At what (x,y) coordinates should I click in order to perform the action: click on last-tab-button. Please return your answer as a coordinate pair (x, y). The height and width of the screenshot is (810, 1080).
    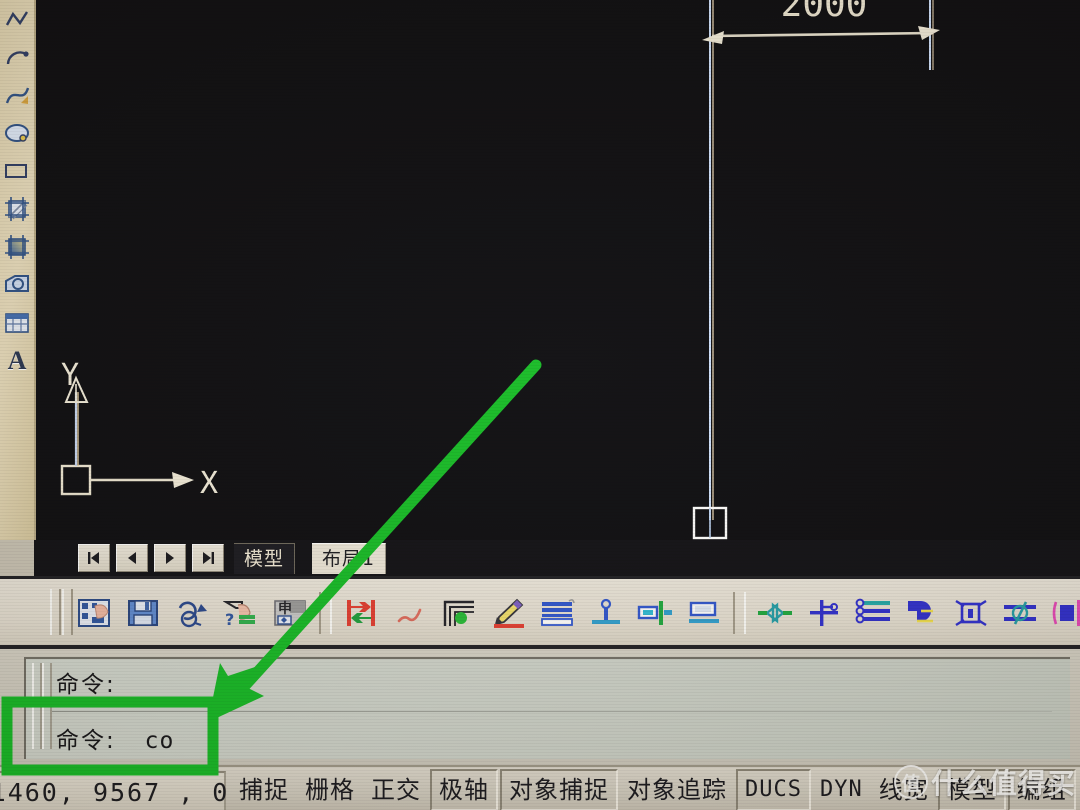
    Looking at the image, I should click on (208, 558).